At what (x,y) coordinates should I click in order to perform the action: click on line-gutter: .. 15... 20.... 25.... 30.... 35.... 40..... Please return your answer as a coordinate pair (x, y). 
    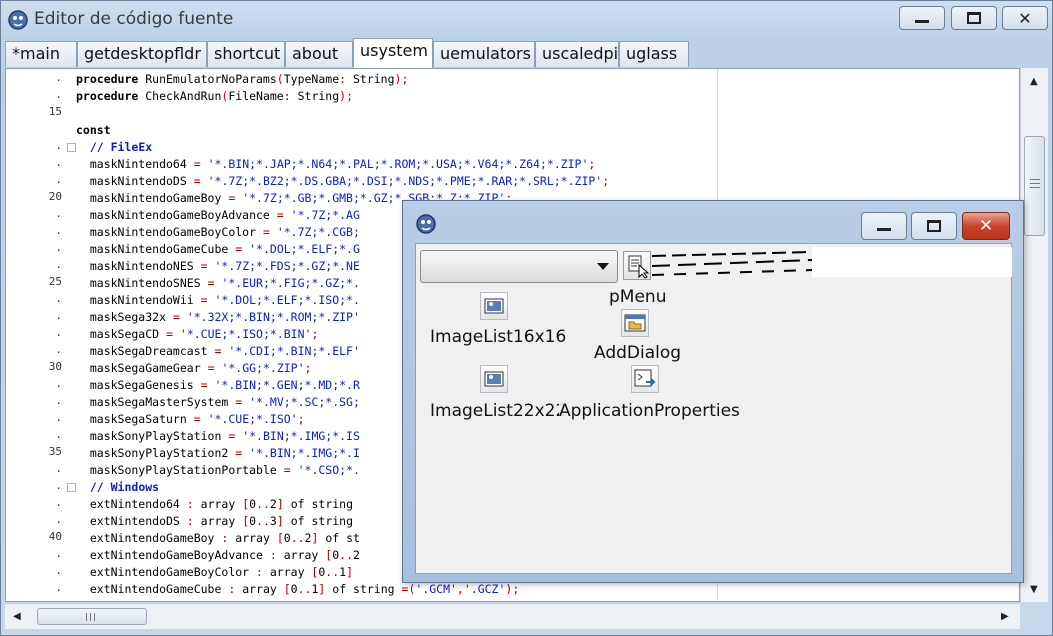
    Looking at the image, I should click on (37, 335).